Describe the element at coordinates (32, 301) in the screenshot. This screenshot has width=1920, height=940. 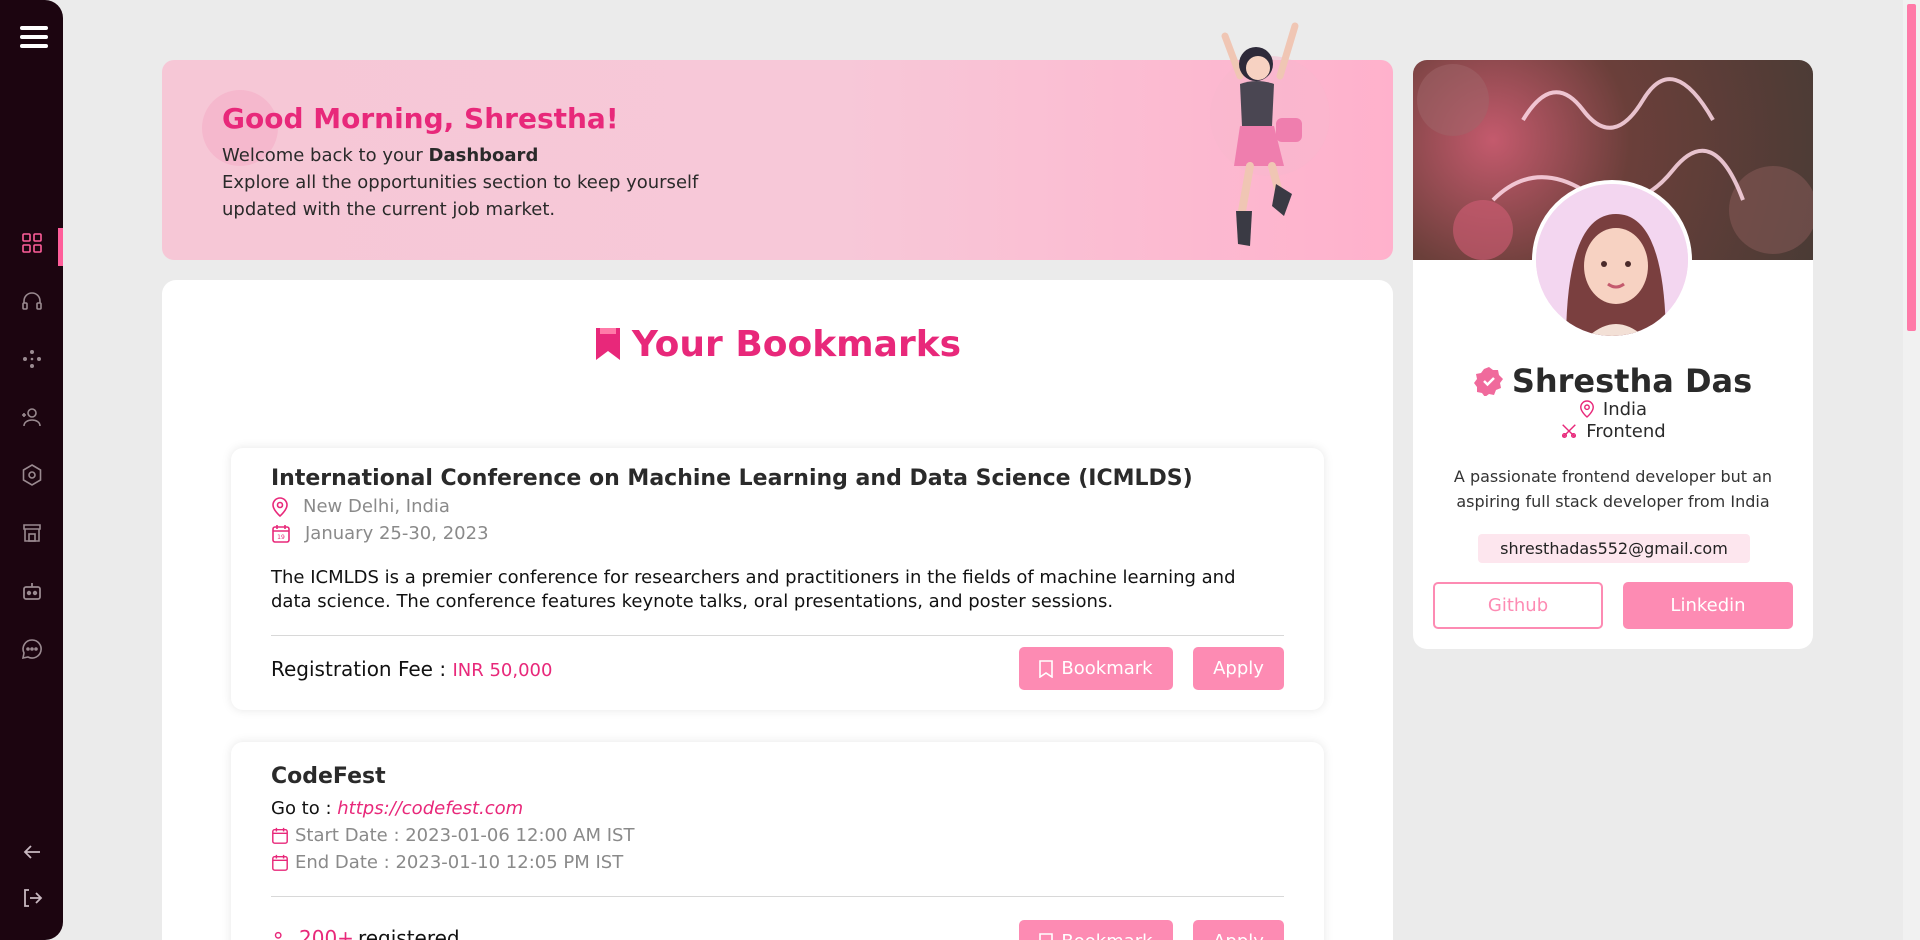
I see `headphones-icon` at that location.